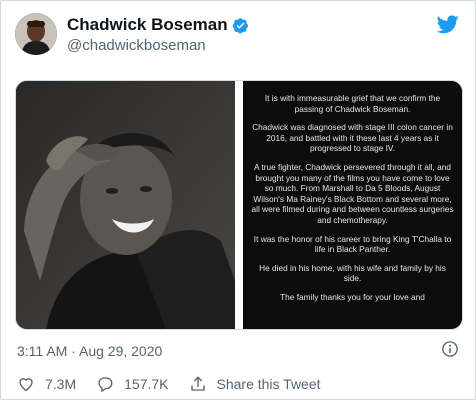  I want to click on share-label: Share this Tweet, so click(268, 384).